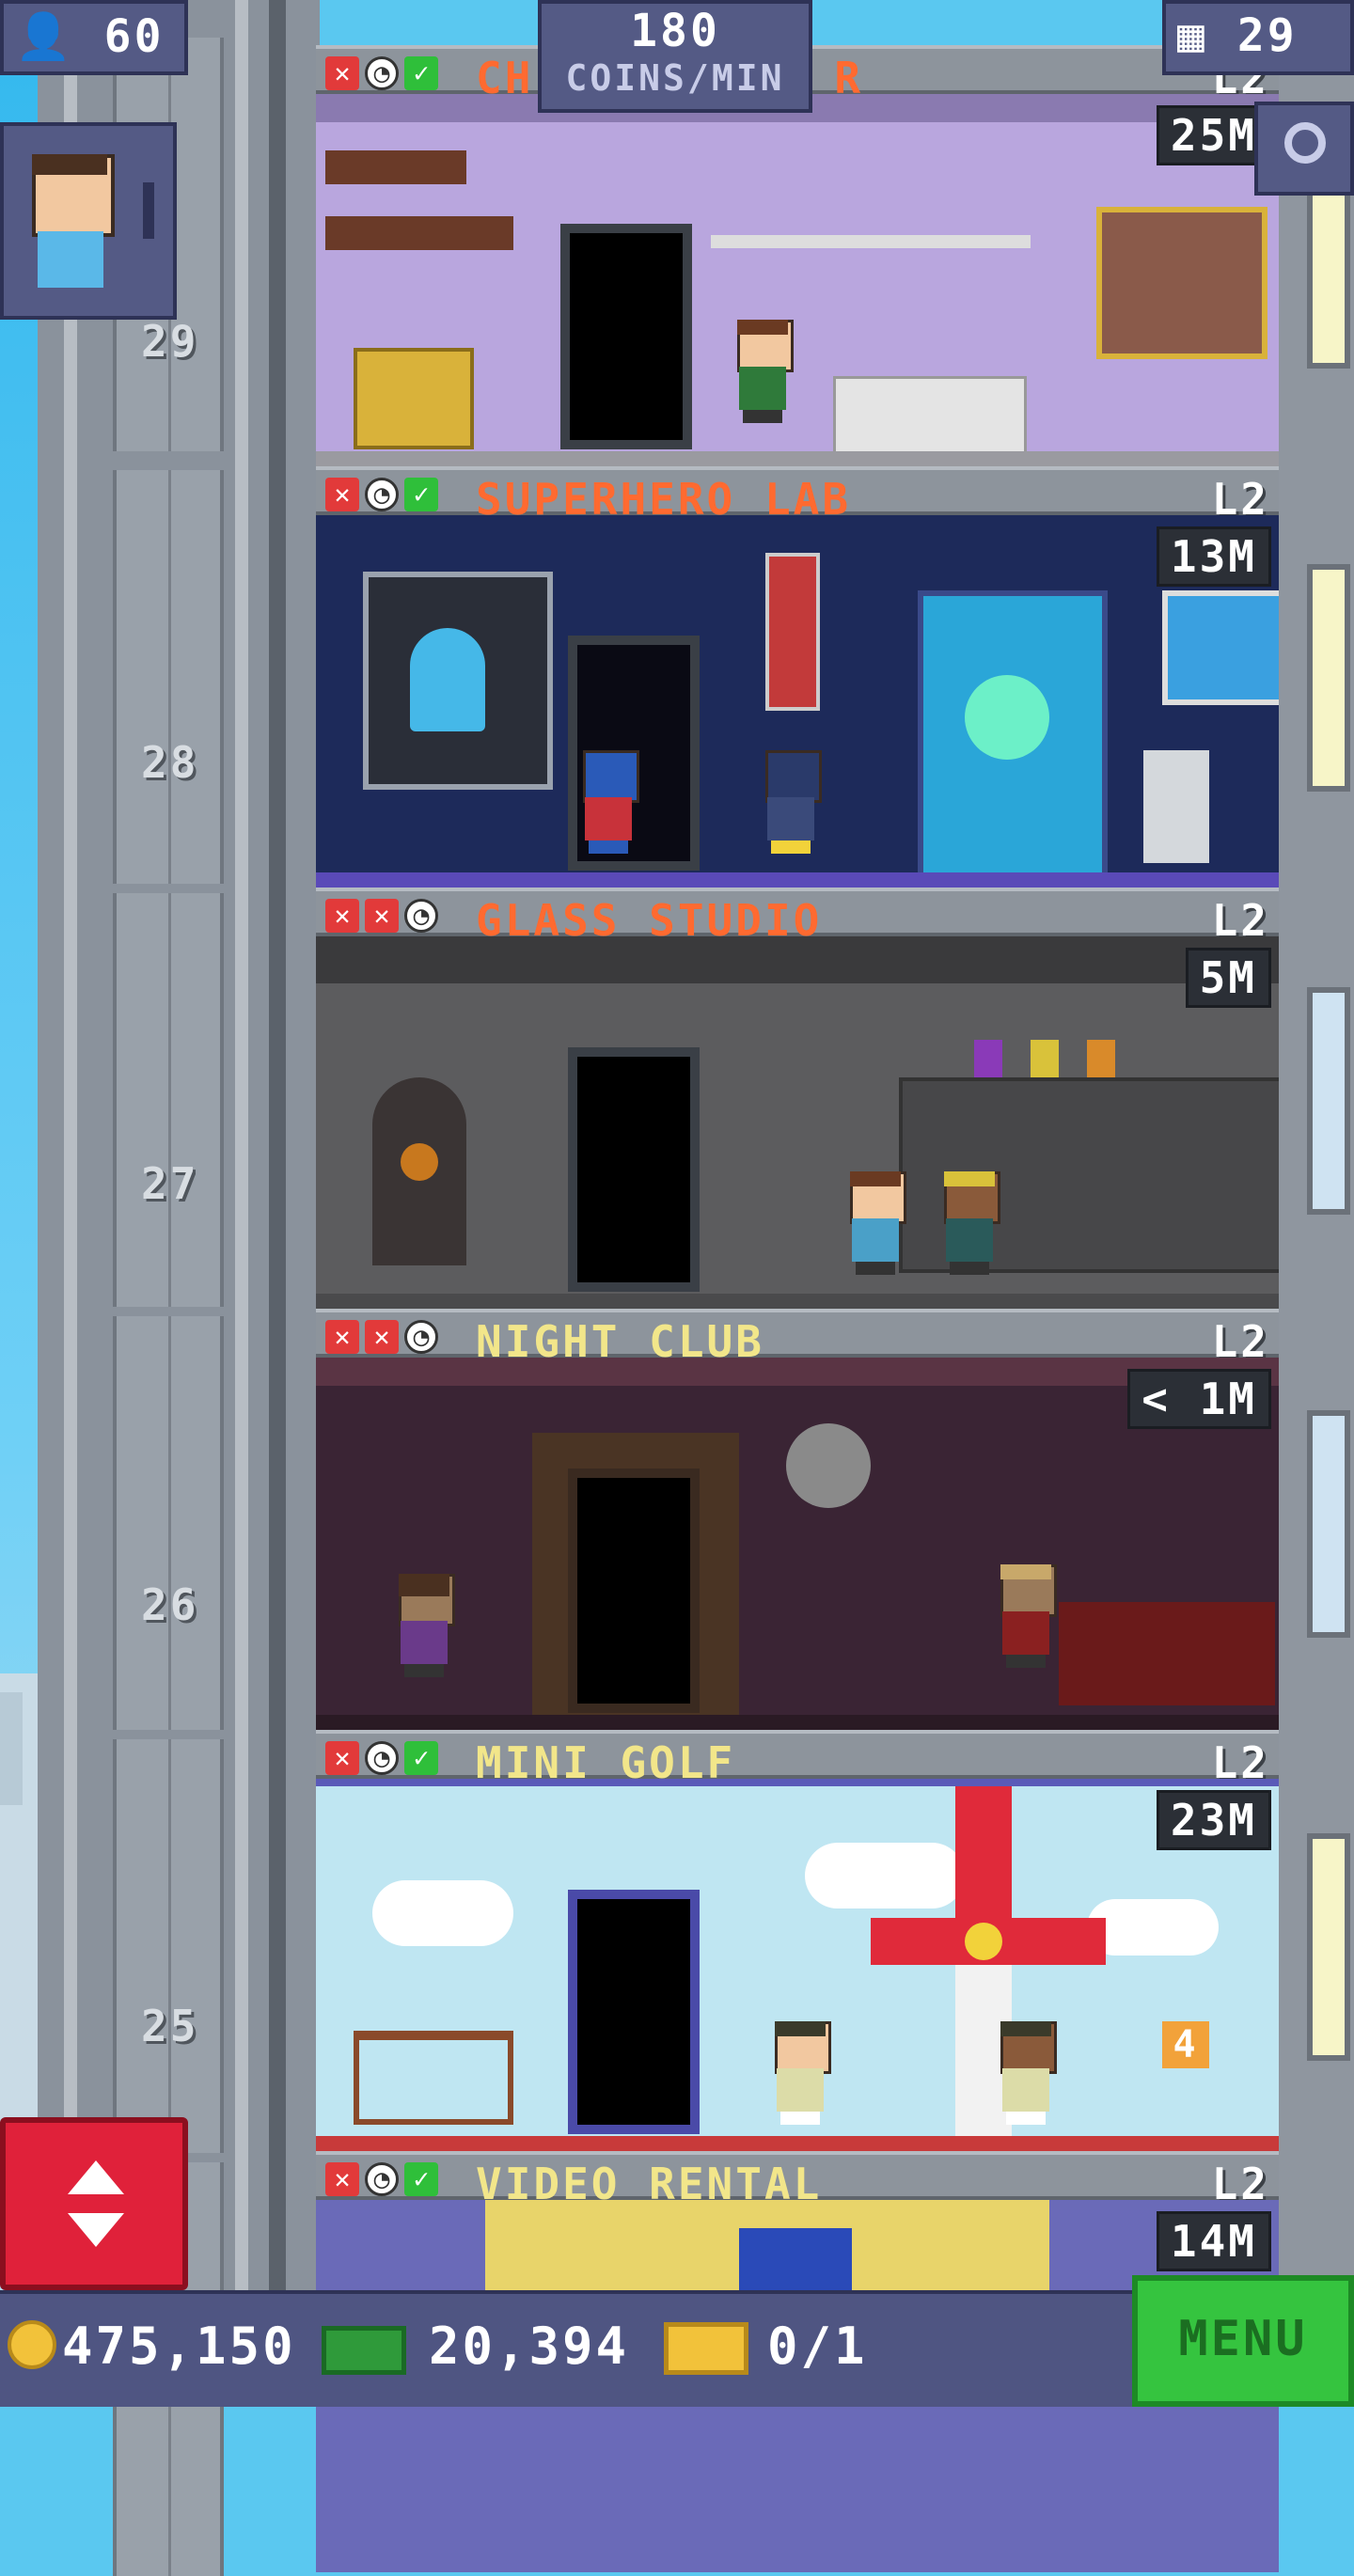 This screenshot has width=1354, height=2576. Describe the element at coordinates (96, 2177) in the screenshot. I see `up-arrow-icon` at that location.